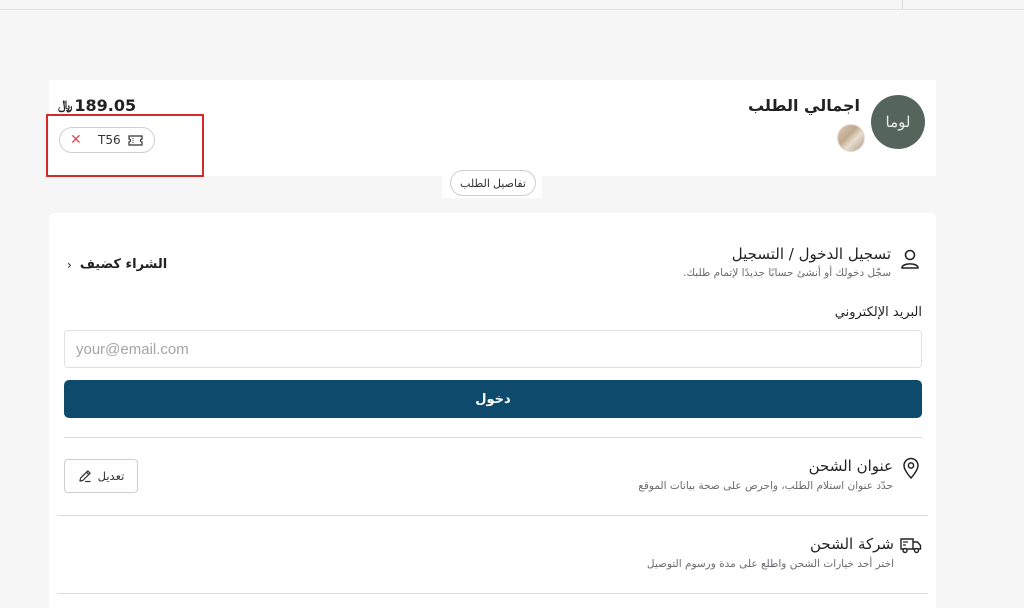 The height and width of the screenshot is (608, 1024). I want to click on location-pin-icon, so click(911, 468).